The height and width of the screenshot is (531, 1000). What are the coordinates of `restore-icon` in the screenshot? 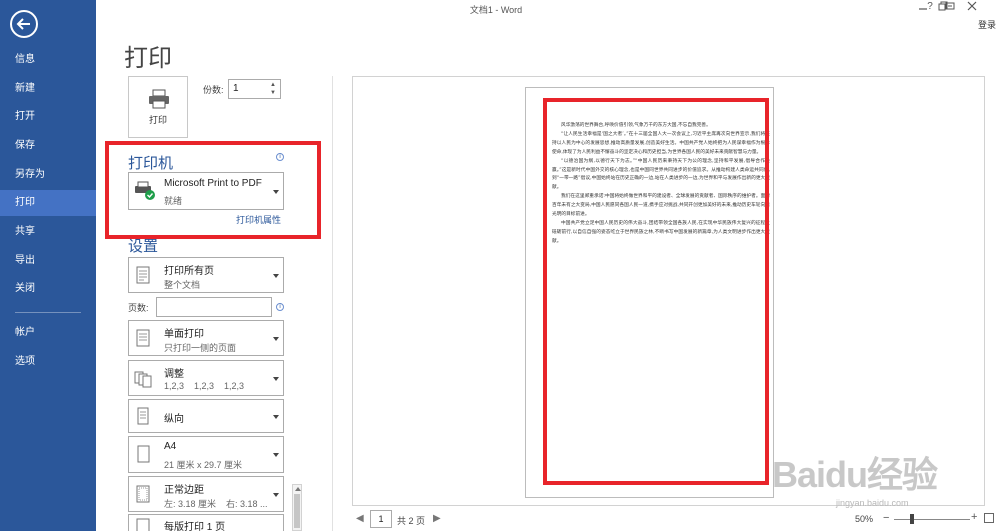 It's located at (943, 7).